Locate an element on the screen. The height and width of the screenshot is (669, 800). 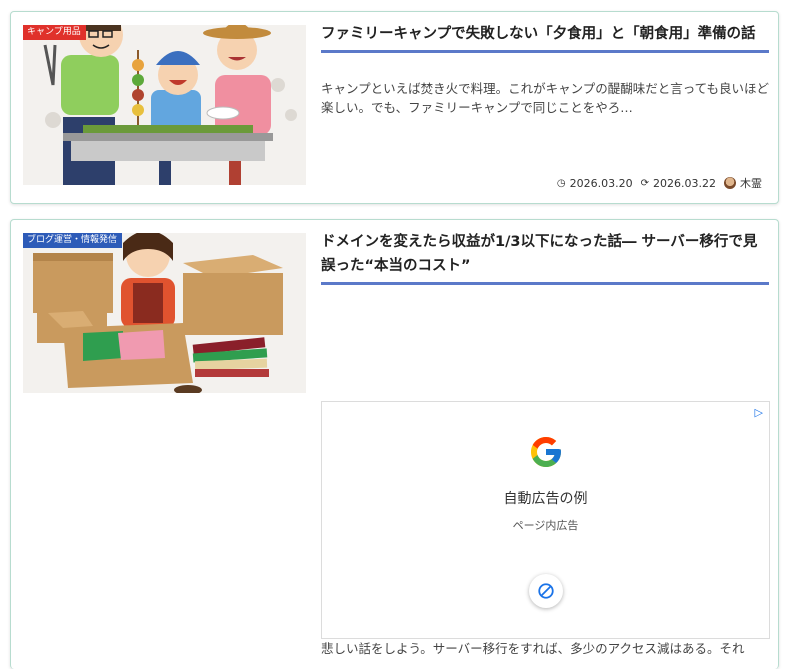
google-g-icon is located at coordinates (546, 452).